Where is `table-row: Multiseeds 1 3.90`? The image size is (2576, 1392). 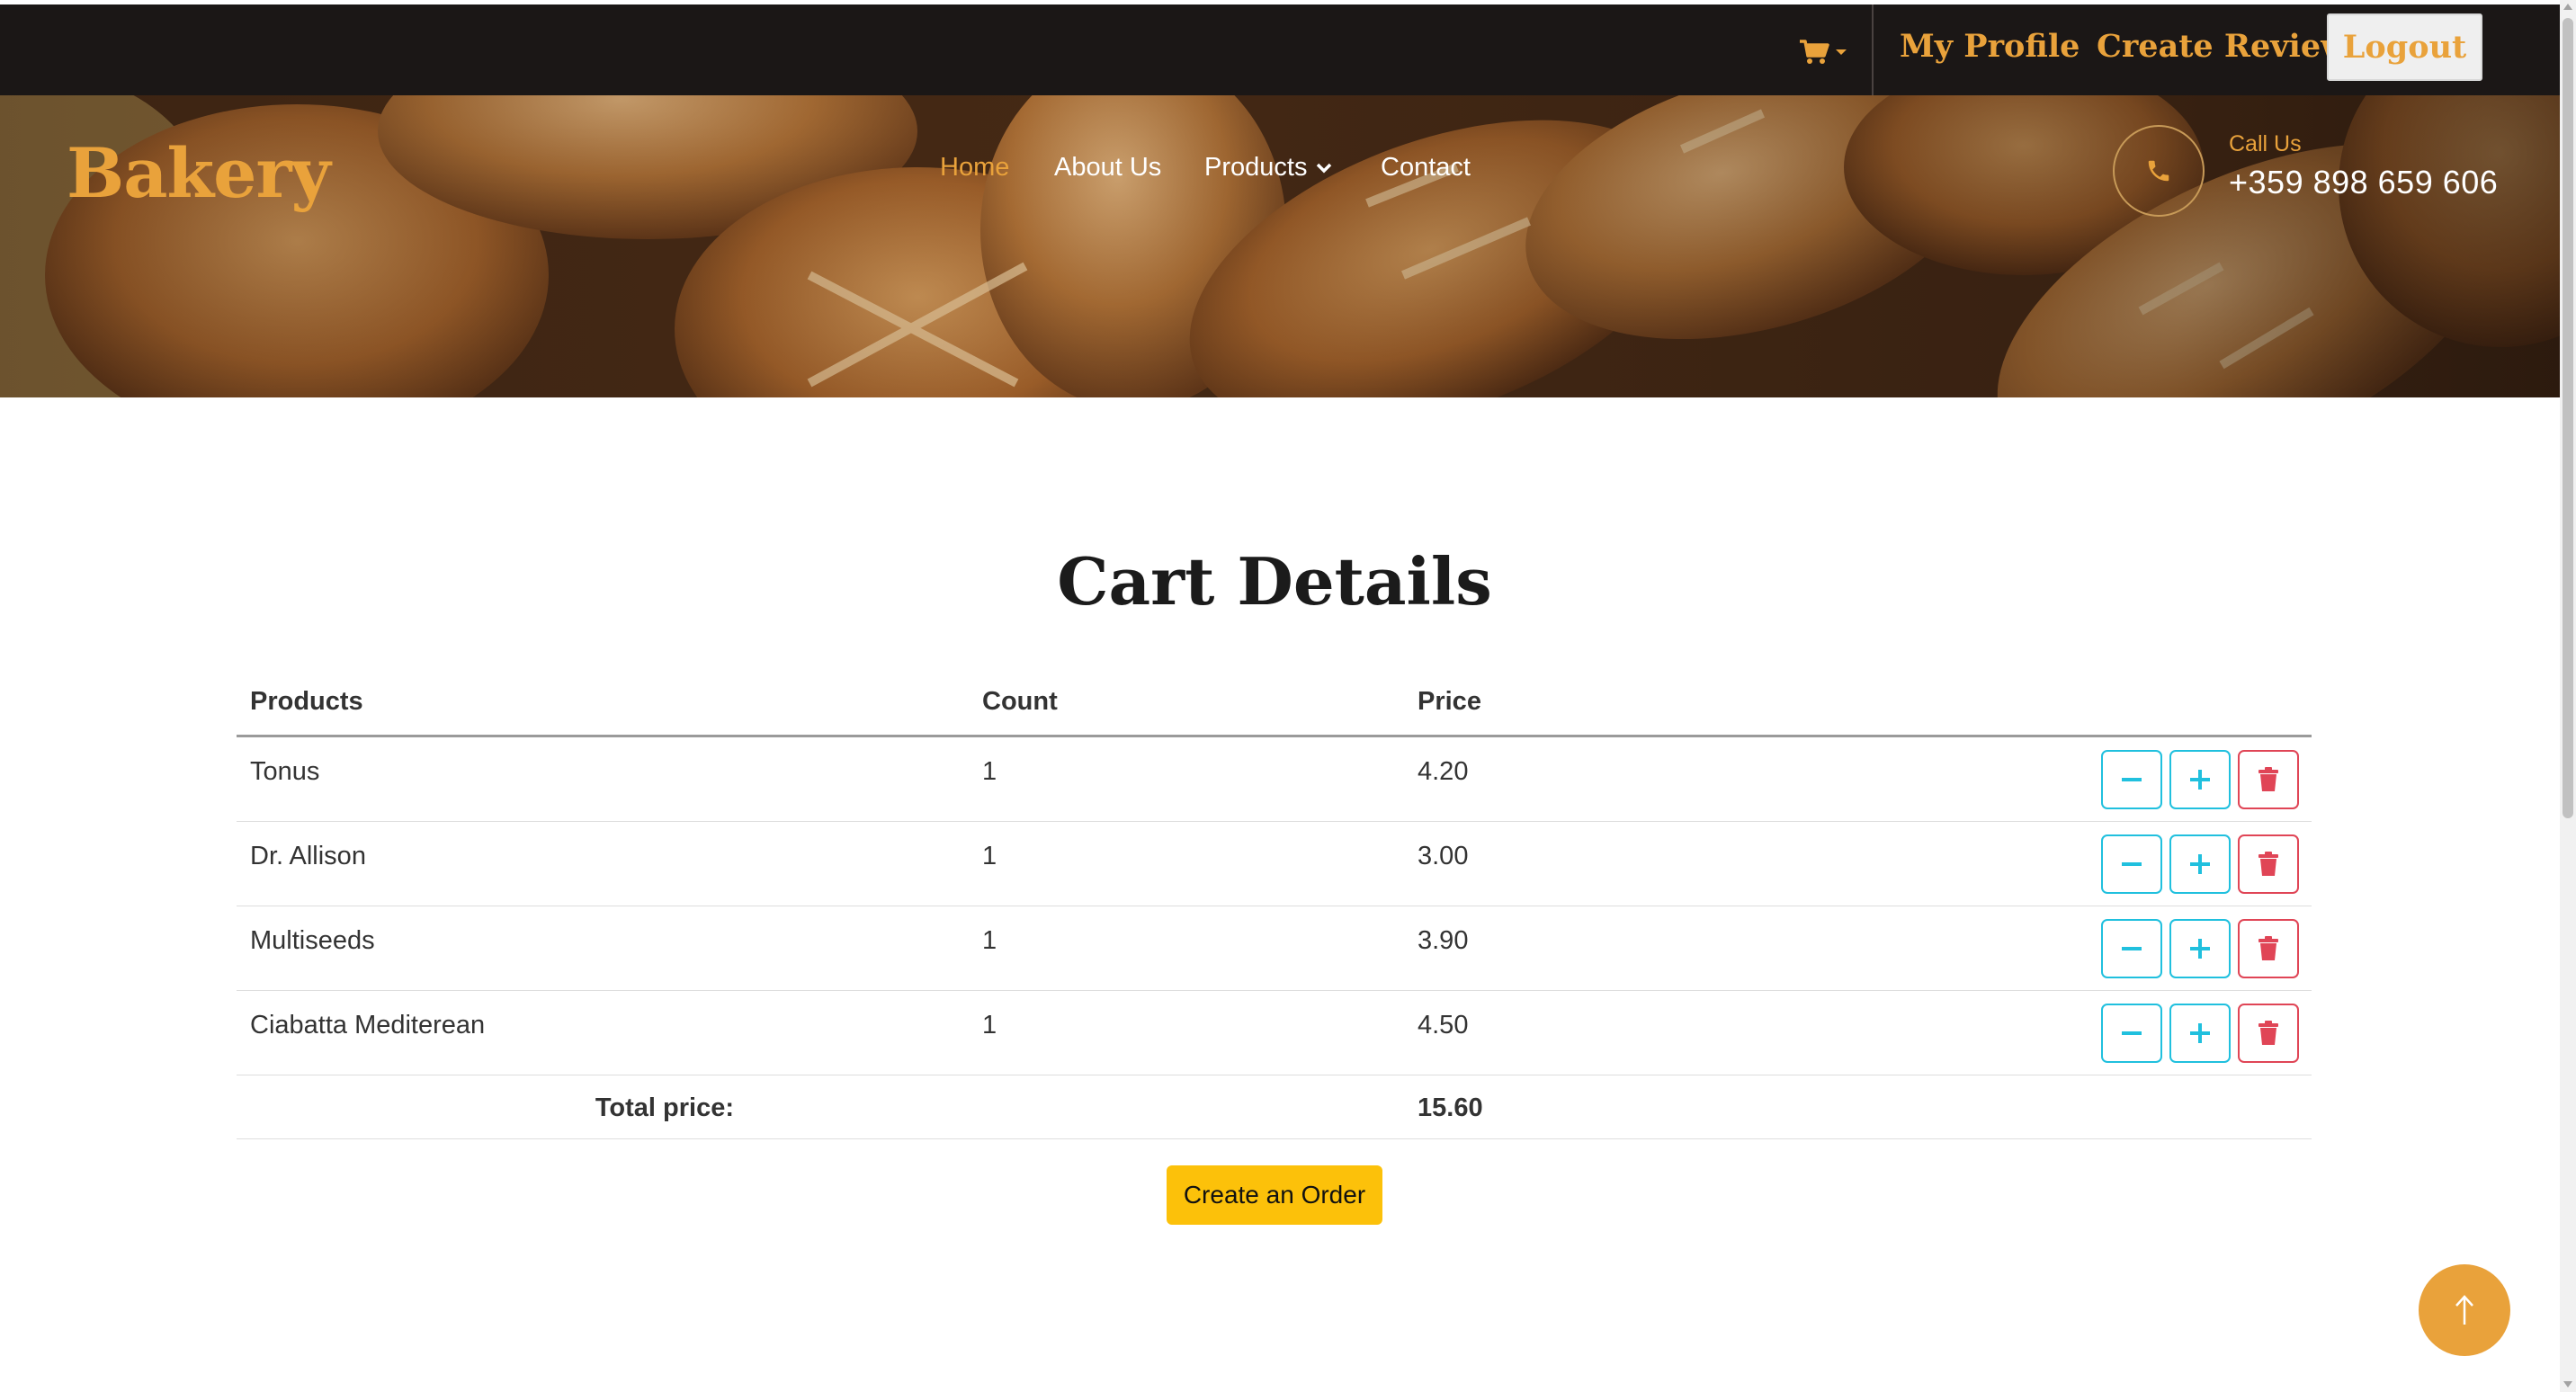 table-row: Multiseeds 1 3.90 is located at coordinates (1274, 949).